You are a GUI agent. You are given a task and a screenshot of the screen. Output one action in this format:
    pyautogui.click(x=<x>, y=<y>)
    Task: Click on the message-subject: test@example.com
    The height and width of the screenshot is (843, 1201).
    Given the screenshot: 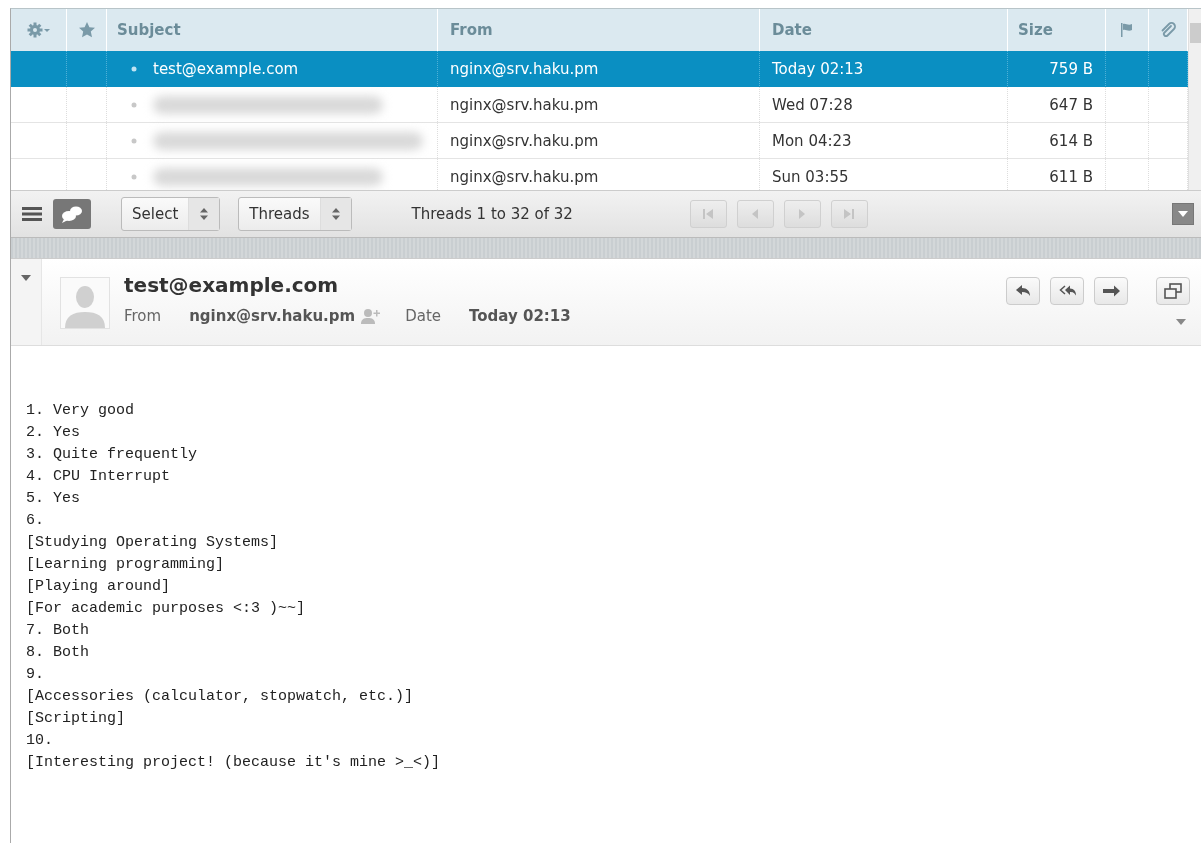 What is the action you would take?
    pyautogui.click(x=232, y=285)
    